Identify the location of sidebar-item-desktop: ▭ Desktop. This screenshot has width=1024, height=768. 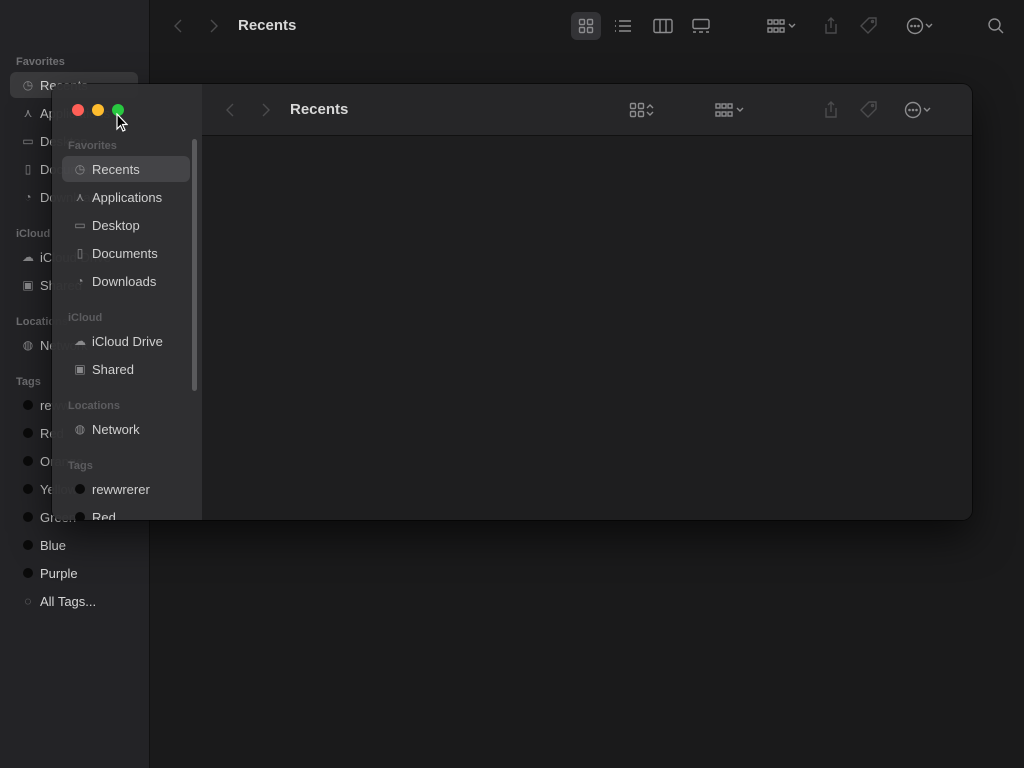
(126, 225).